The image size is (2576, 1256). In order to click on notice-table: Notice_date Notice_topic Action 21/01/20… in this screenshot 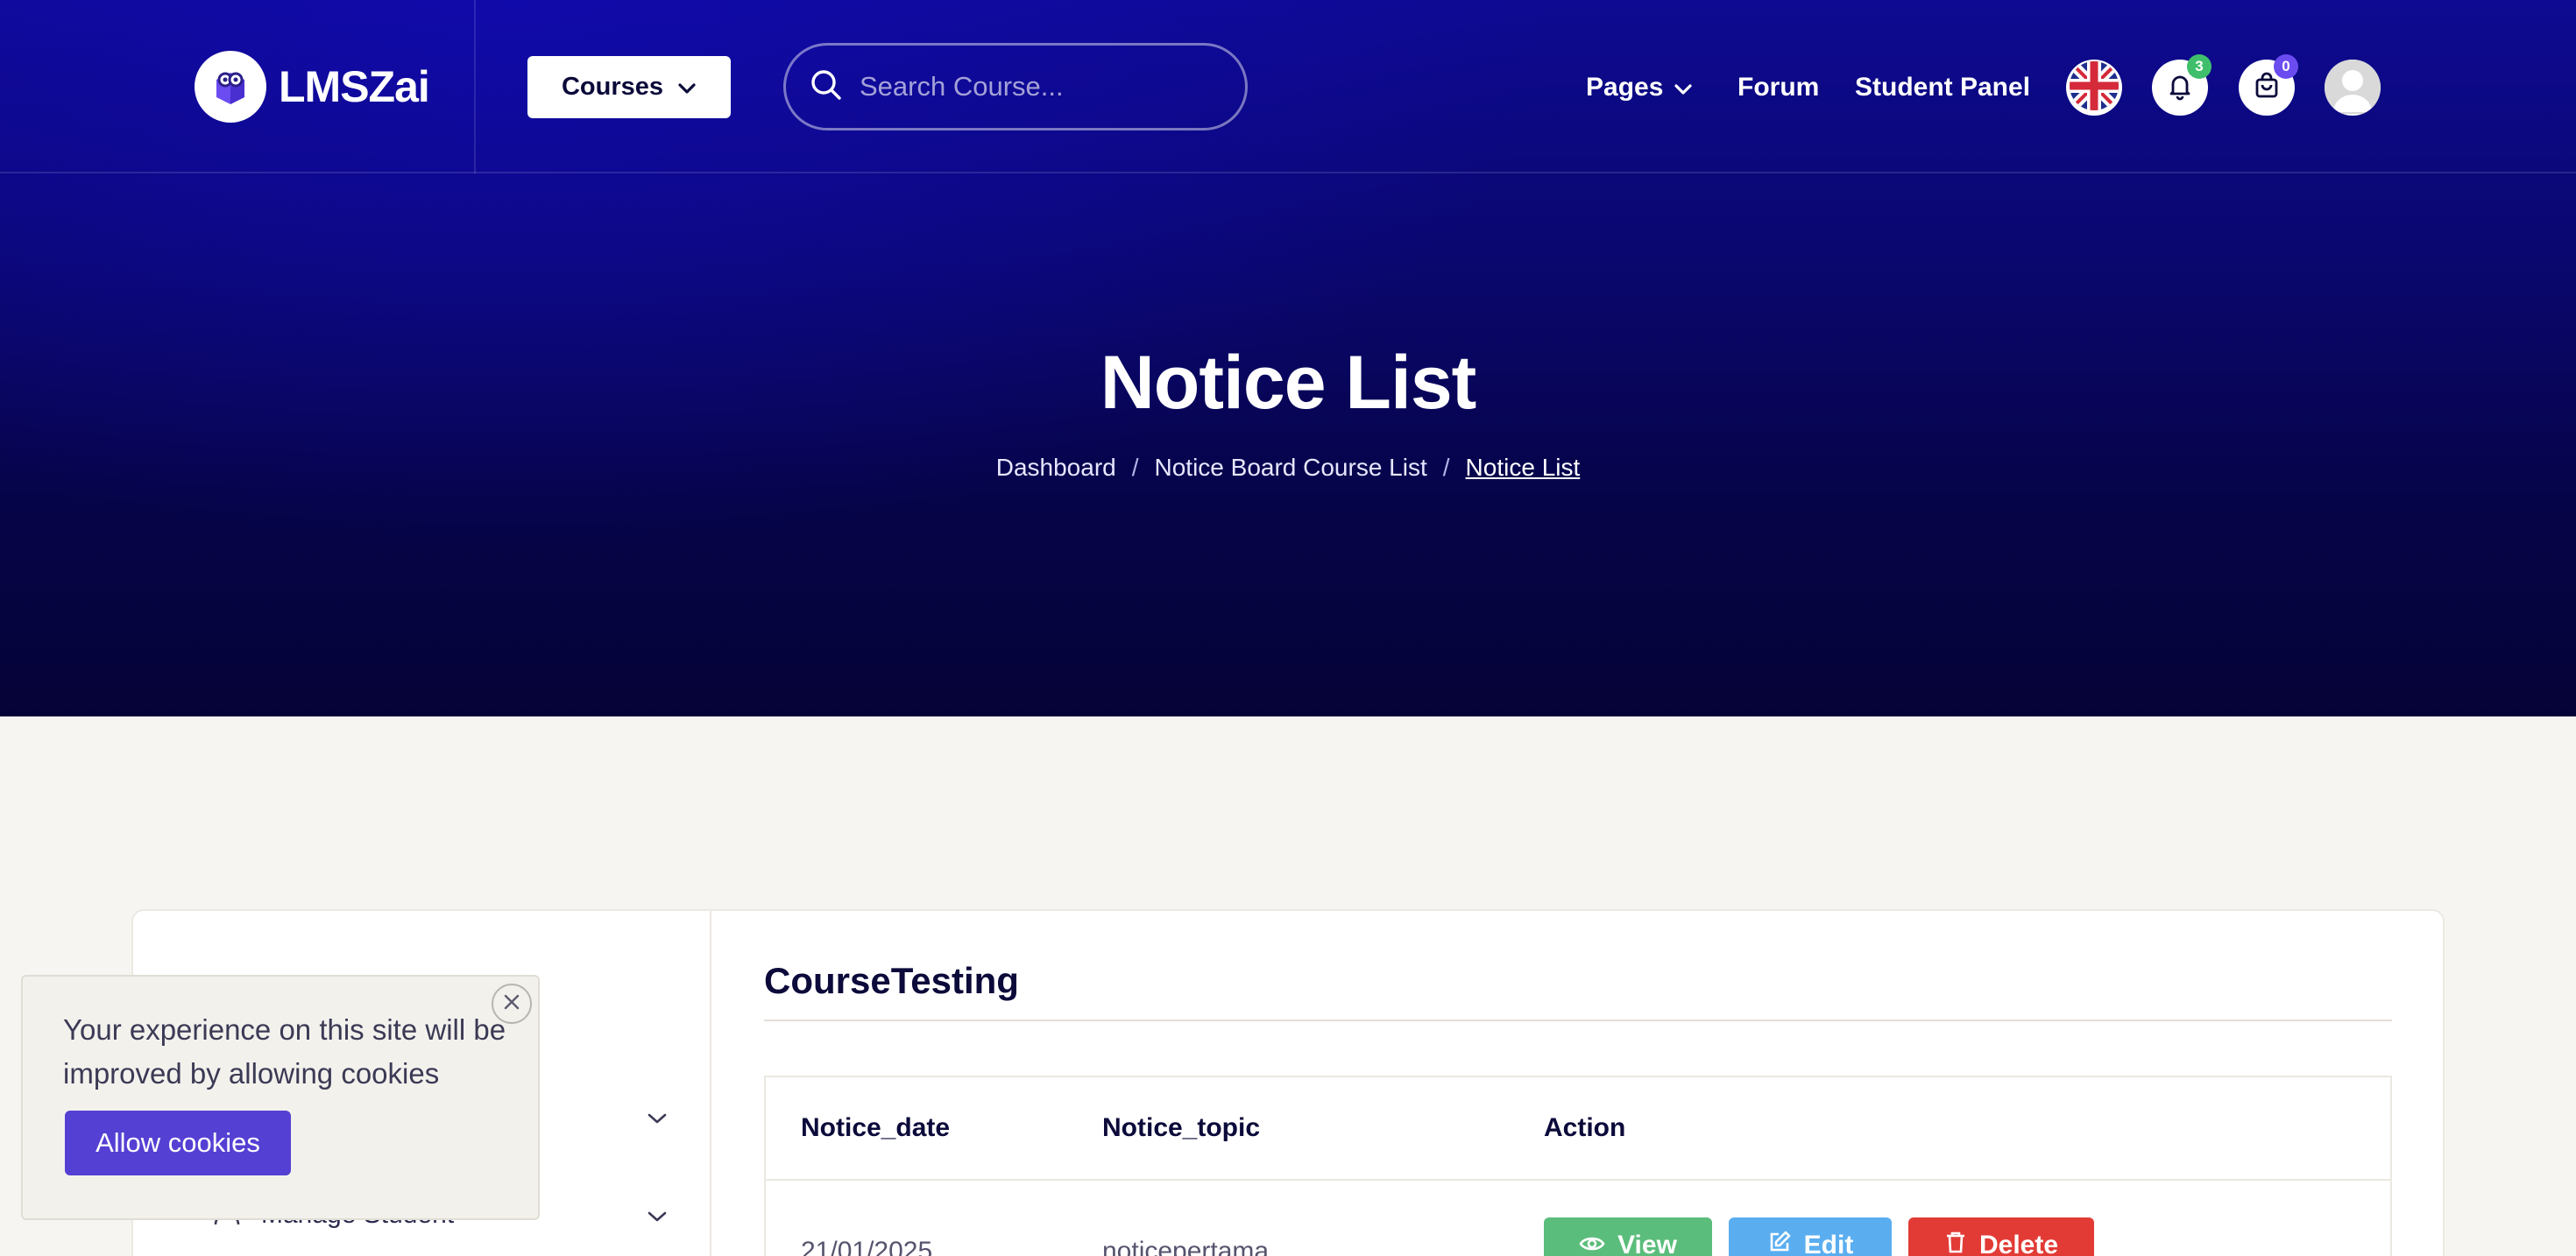, I will do `click(1578, 1166)`.